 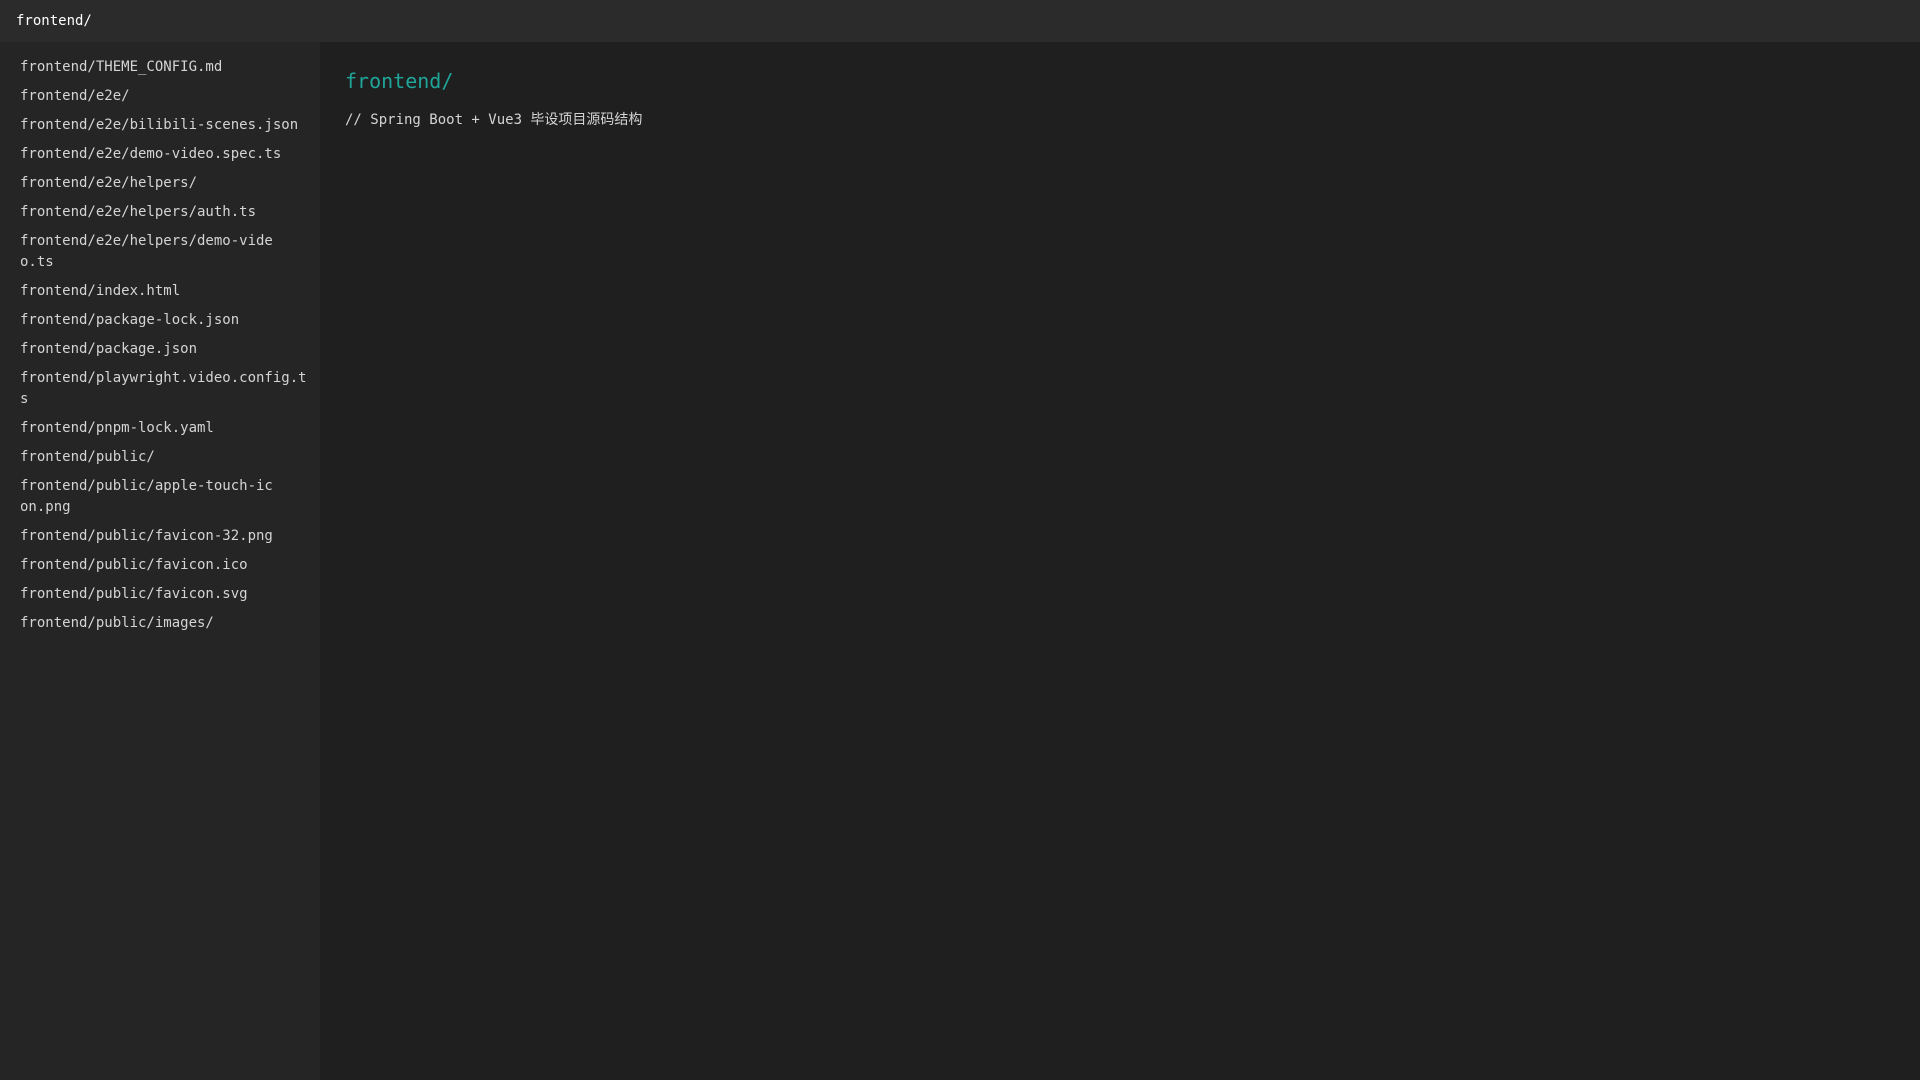 What do you see at coordinates (160, 292) in the screenshot?
I see `file-list-item: frontend/index.html` at bounding box center [160, 292].